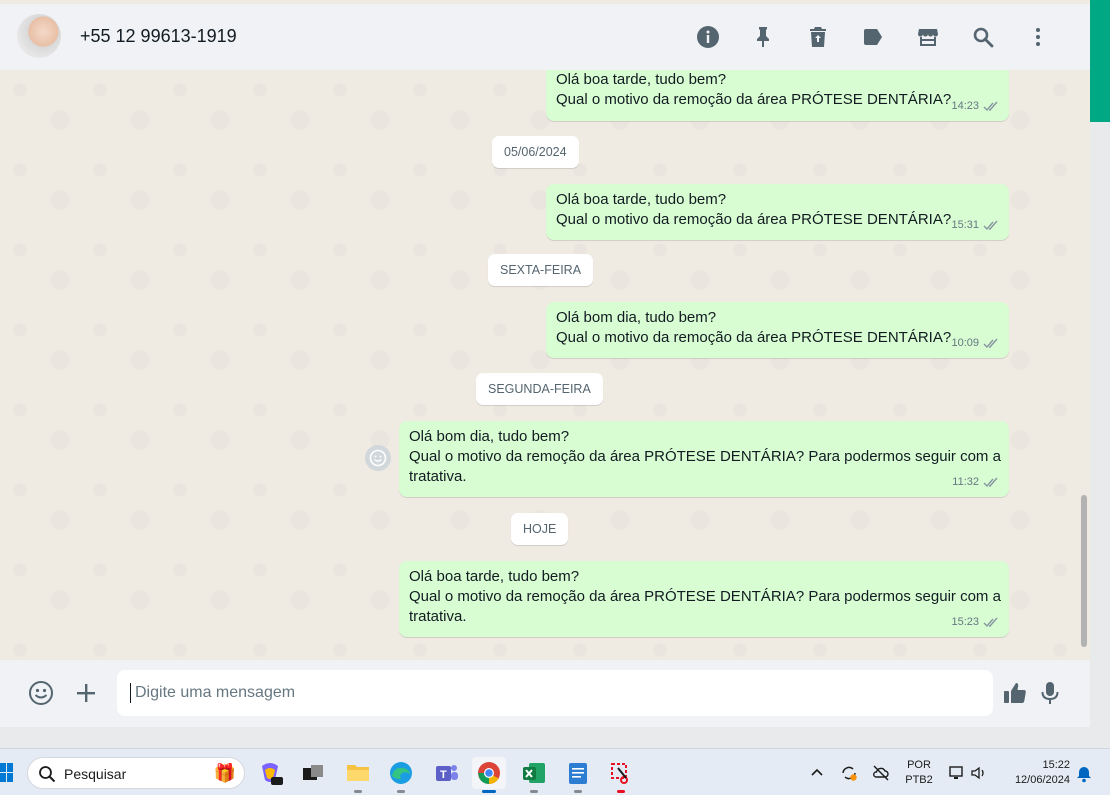  What do you see at coordinates (1100, 63) in the screenshot?
I see `window-accent-edge` at bounding box center [1100, 63].